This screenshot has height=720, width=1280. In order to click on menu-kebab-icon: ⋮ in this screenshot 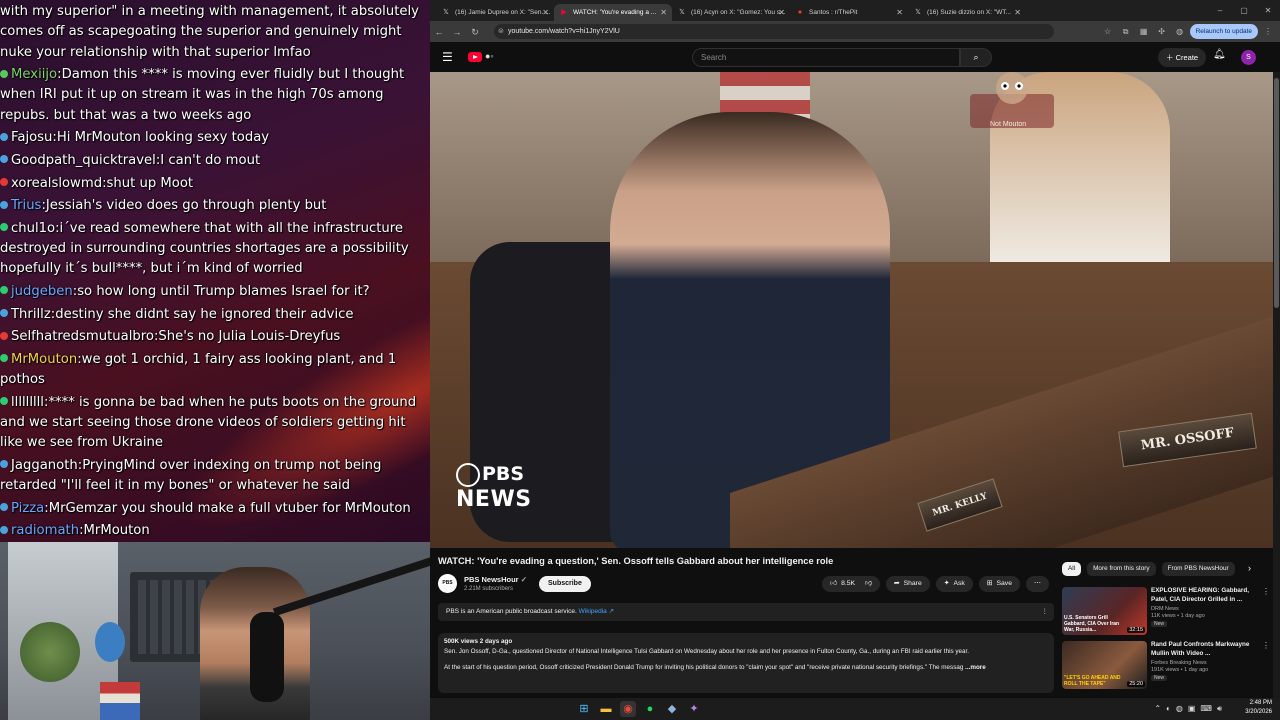, I will do `click(1268, 31)`.